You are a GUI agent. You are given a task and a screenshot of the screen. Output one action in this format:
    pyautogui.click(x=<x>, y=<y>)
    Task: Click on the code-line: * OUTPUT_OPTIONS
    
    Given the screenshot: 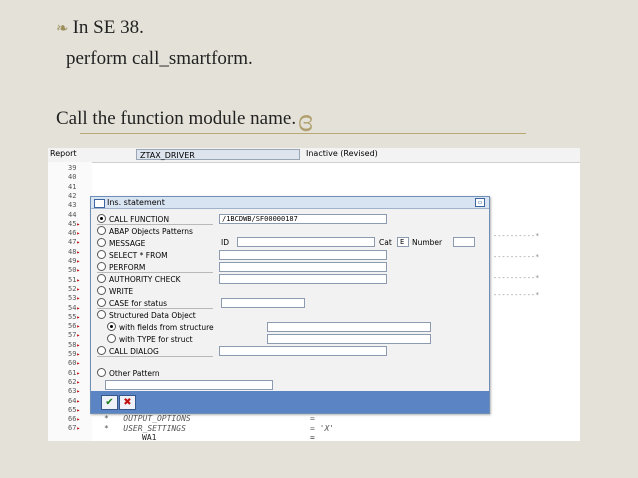 What is the action you would take?
    pyautogui.click(x=147, y=418)
    